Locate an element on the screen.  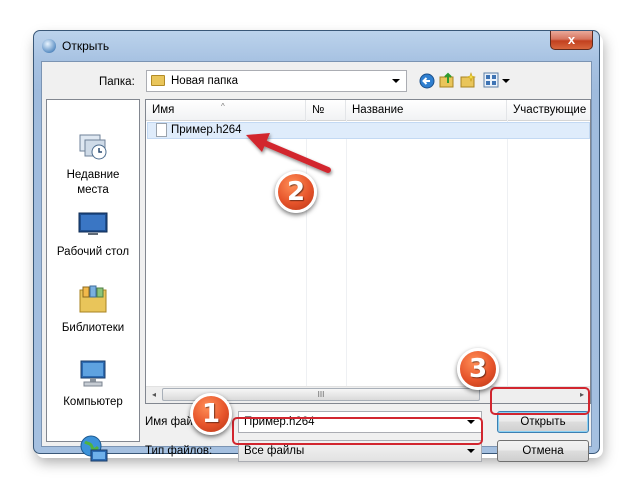
column-header-contributors: Участвующие и is located at coordinates (548, 110).